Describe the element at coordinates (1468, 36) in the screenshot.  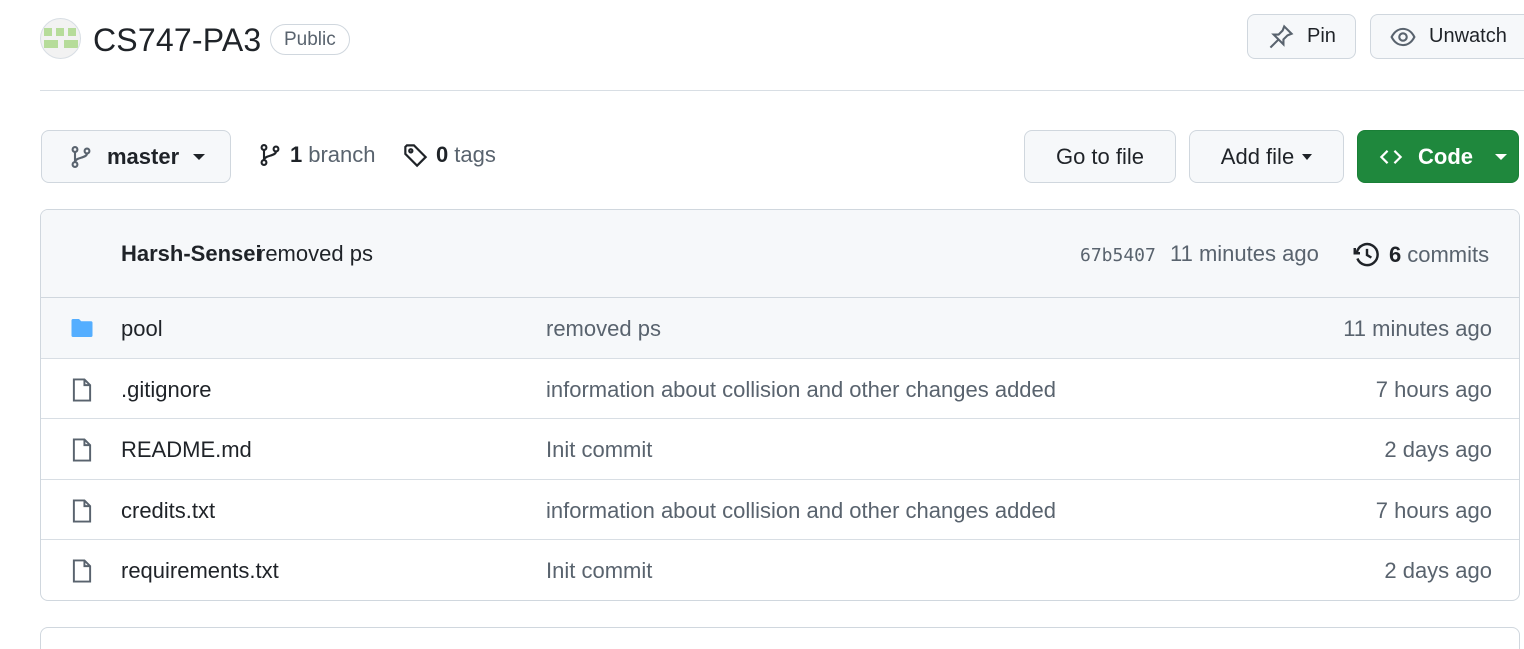
I see `unwatch-label: Unwatch` at that location.